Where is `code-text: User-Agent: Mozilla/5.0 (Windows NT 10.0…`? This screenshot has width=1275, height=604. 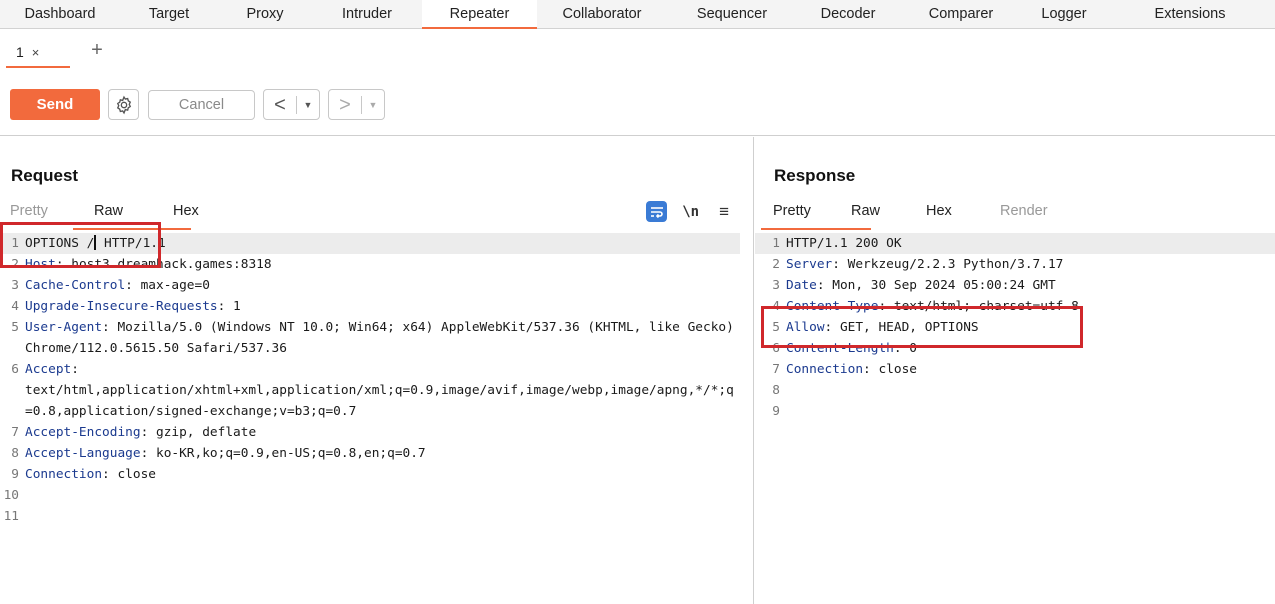
code-text: User-Agent: Mozilla/5.0 (Windows NT 10.0… is located at coordinates (383, 338).